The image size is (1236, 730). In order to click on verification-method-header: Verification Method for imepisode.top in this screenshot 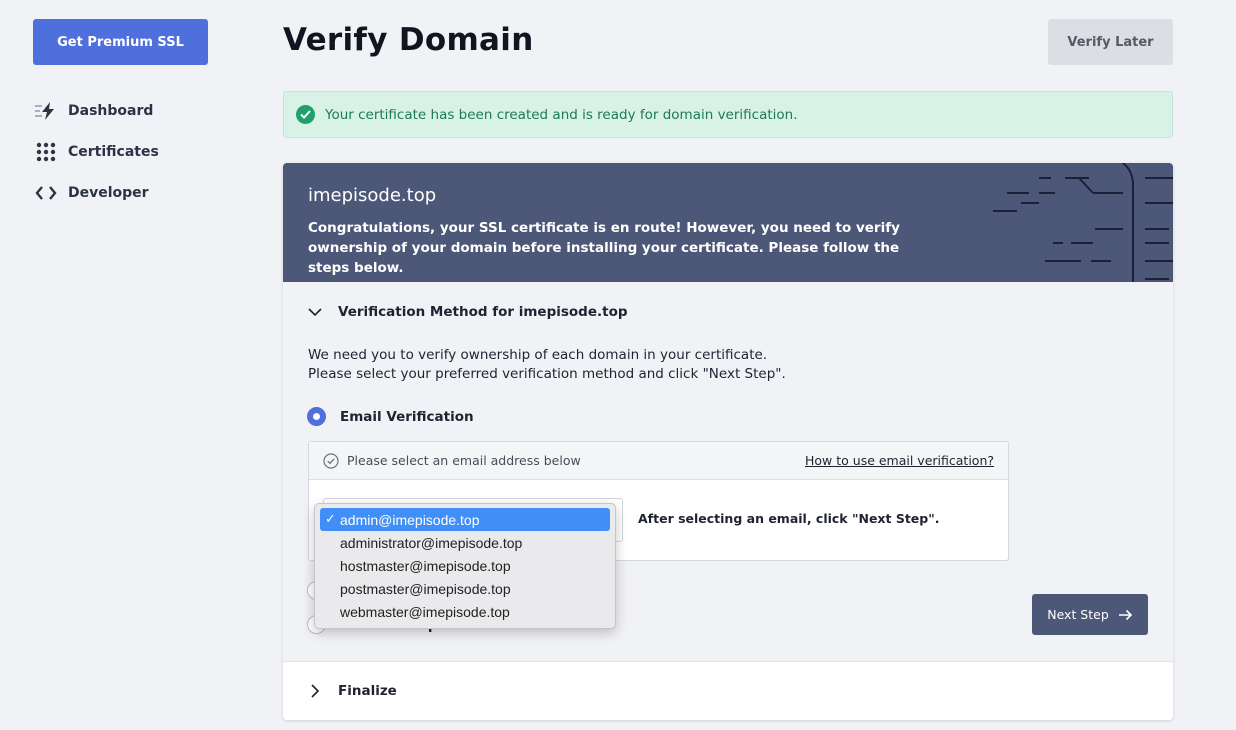, I will do `click(728, 312)`.